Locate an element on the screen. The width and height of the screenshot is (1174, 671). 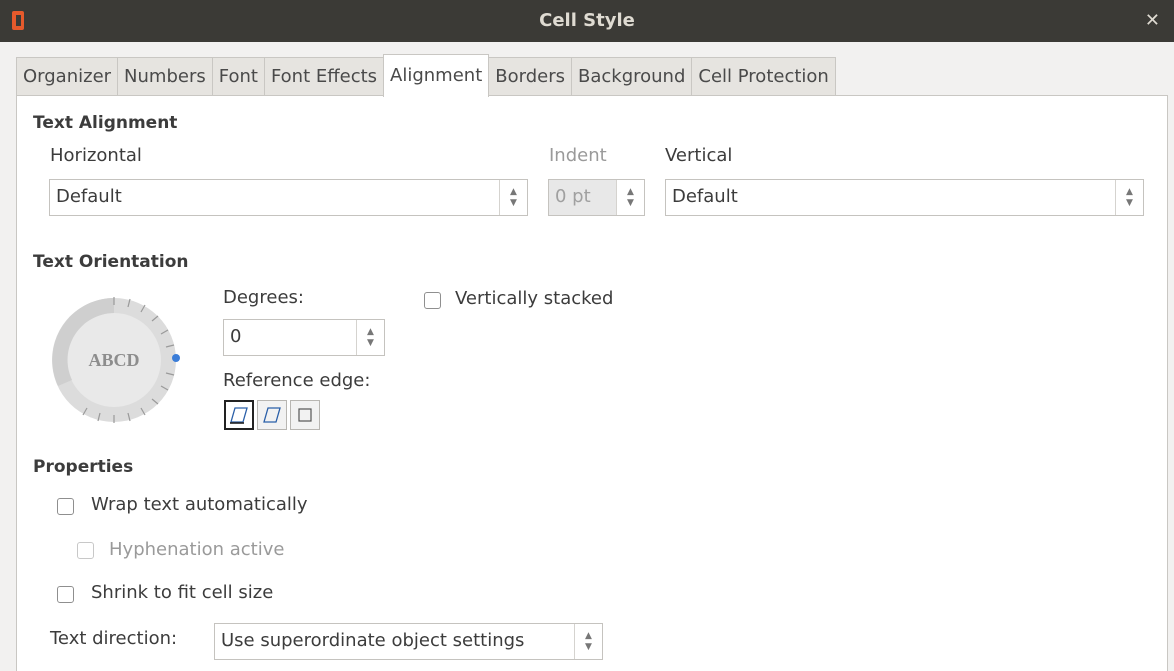
text-direction-select: Use superordinate object settings ▲ ▼ is located at coordinates (408, 641).